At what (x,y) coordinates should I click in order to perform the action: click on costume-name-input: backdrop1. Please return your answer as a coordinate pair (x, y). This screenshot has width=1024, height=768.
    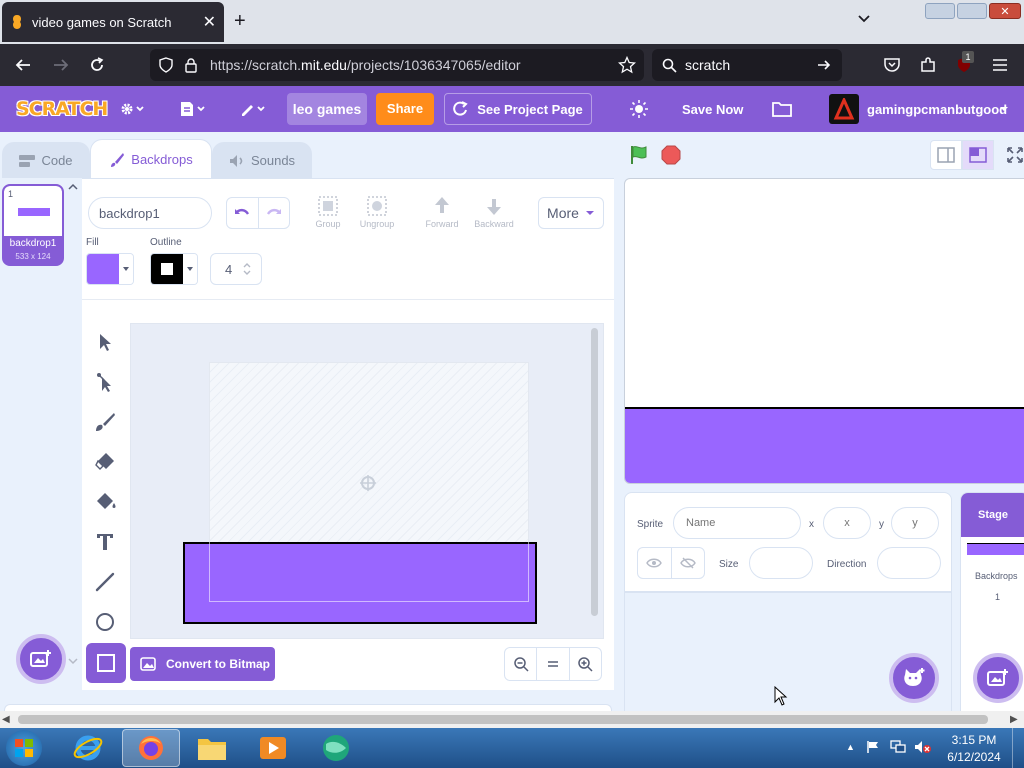
    Looking at the image, I should click on (150, 213).